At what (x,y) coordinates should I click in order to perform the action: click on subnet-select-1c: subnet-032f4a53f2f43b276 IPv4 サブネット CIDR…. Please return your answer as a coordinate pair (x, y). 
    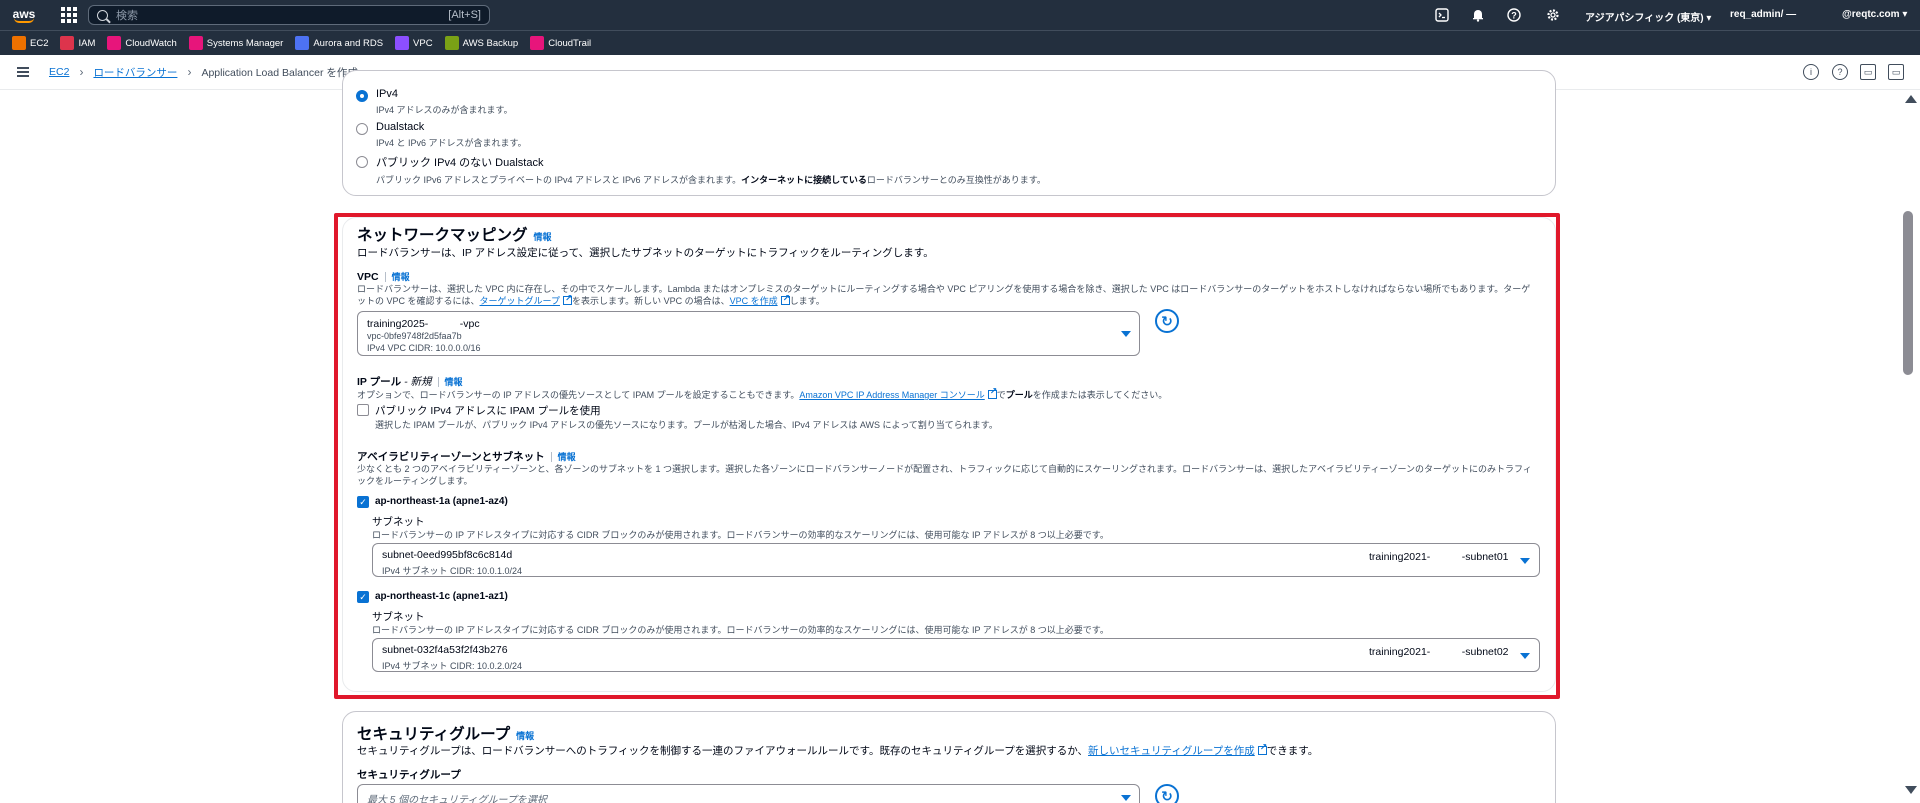
    Looking at the image, I should click on (956, 655).